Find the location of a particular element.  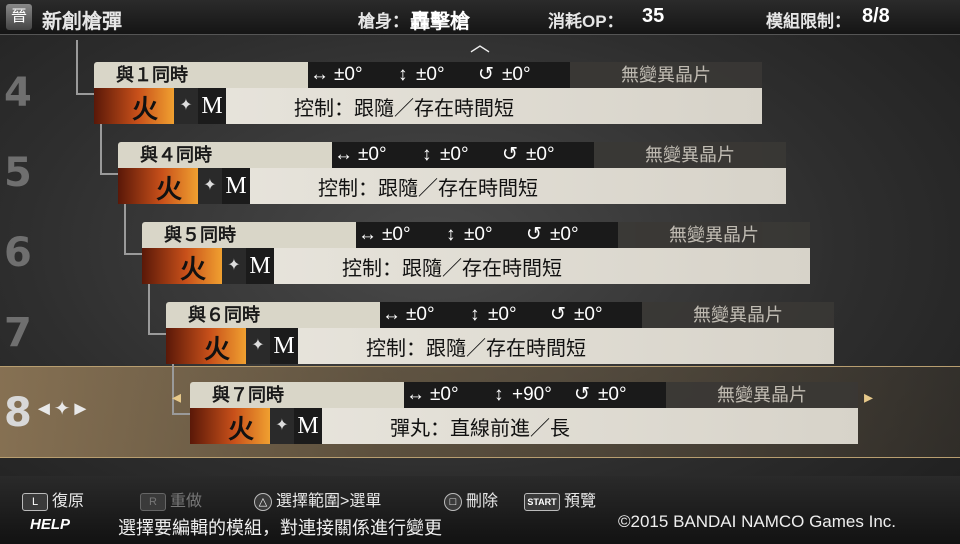

page-title: 新創槍彈 is located at coordinates (82, 22).